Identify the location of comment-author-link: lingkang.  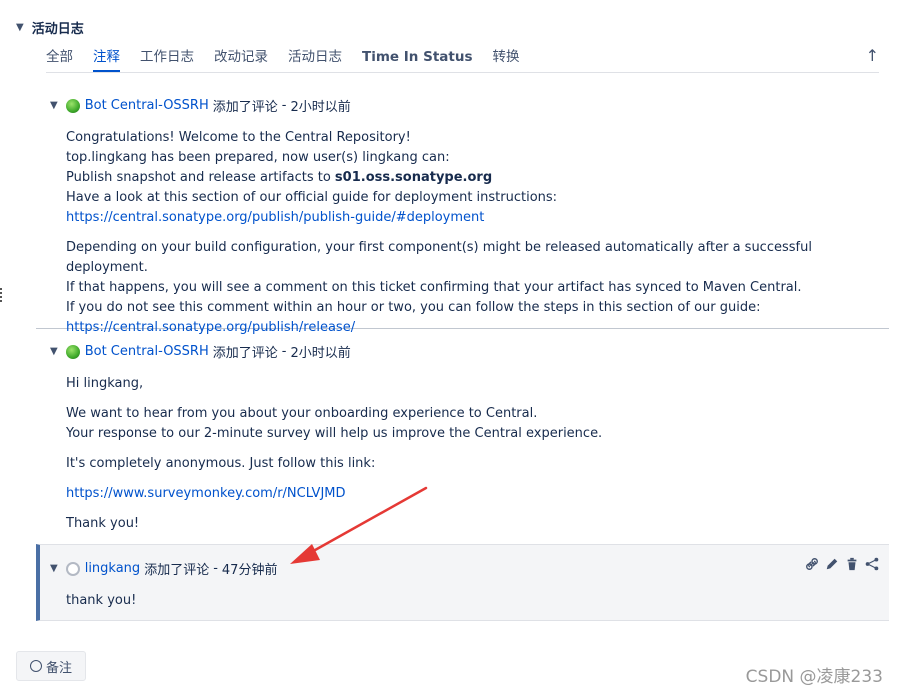
(112, 568).